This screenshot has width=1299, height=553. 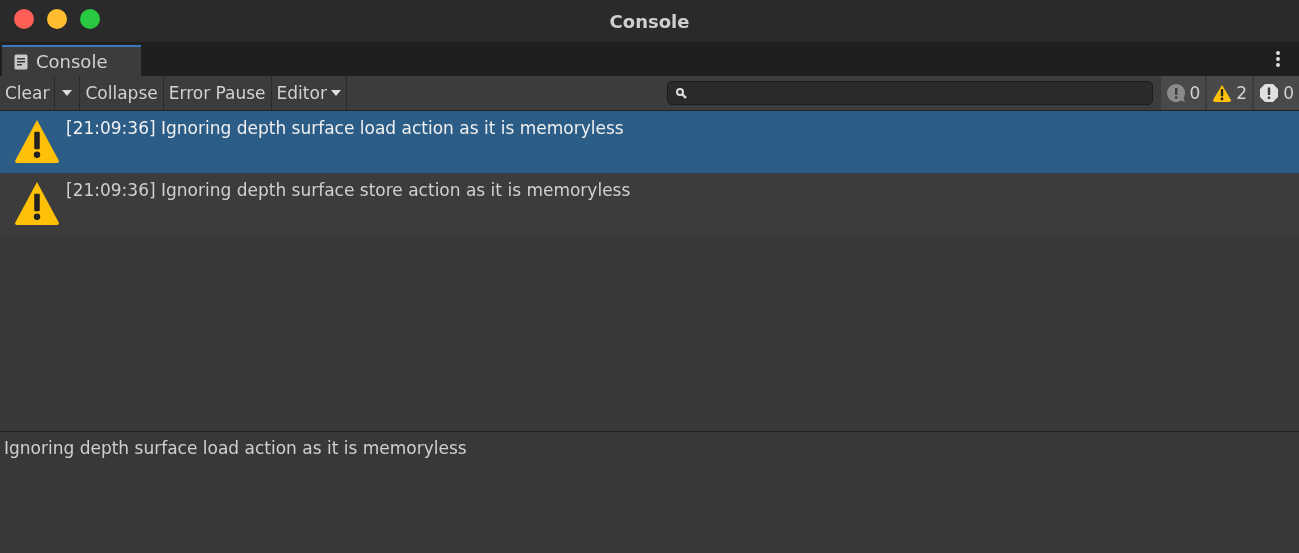 I want to click on document-icon, so click(x=21, y=61).